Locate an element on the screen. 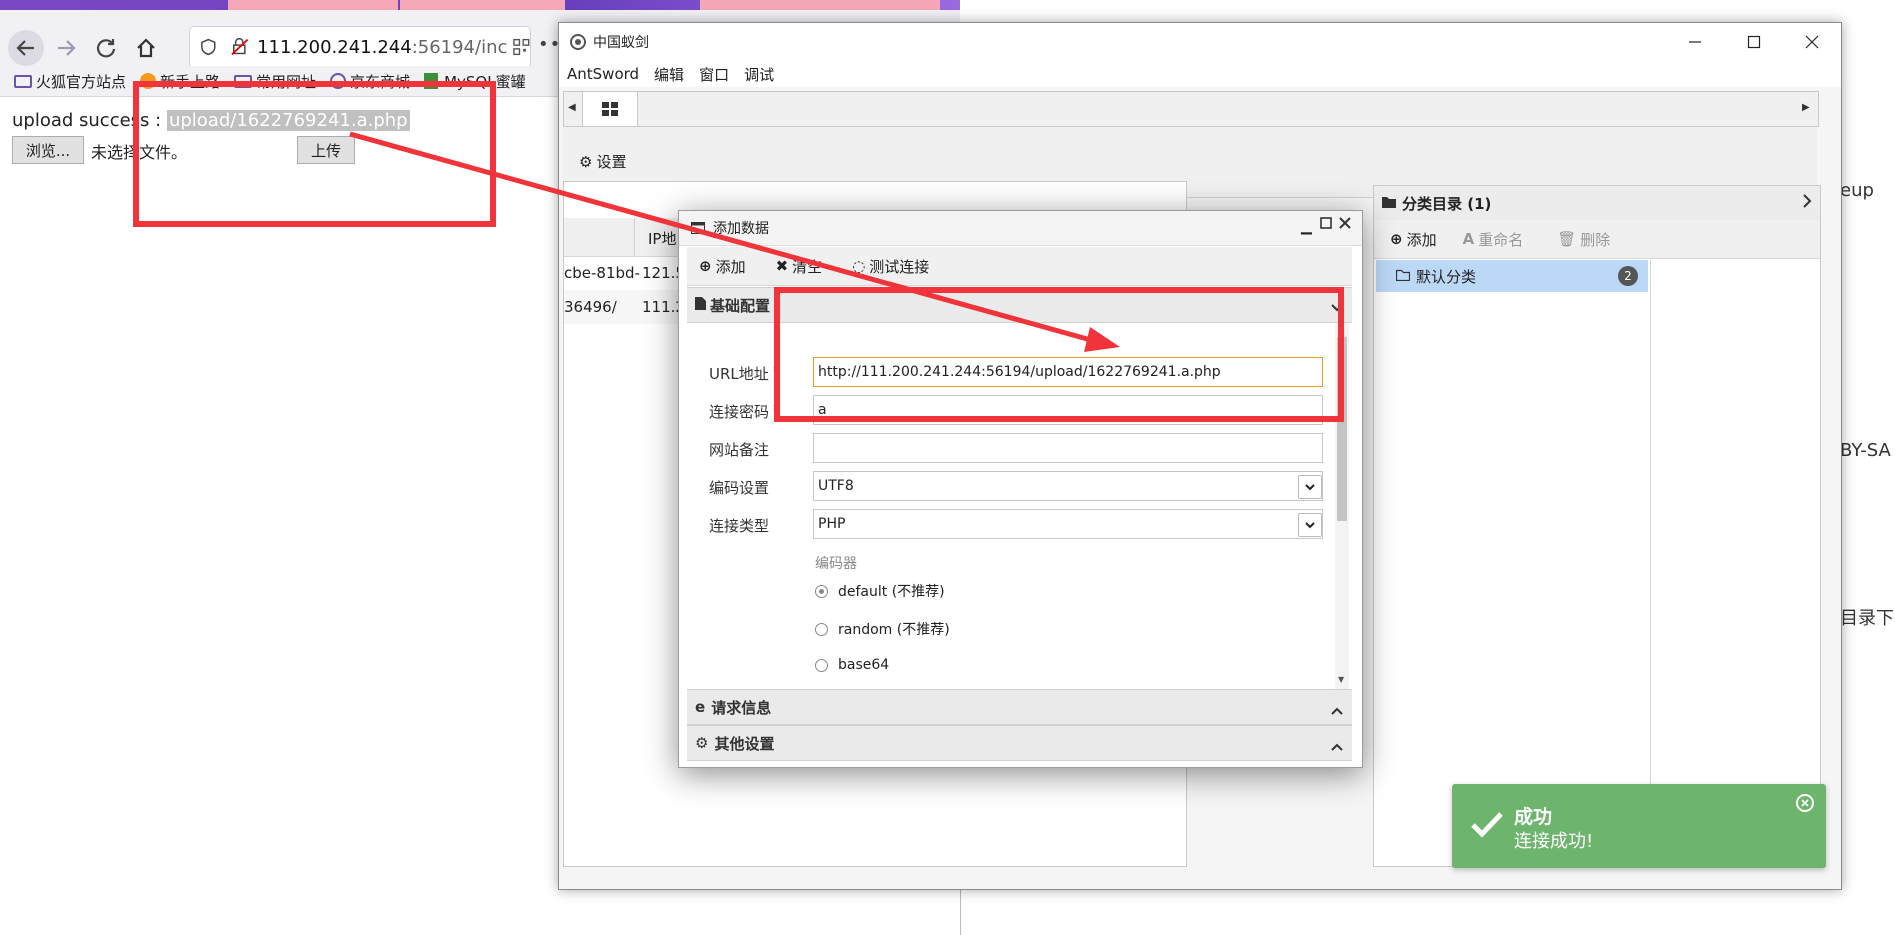  toast-title: 成功 is located at coordinates (1533, 817).